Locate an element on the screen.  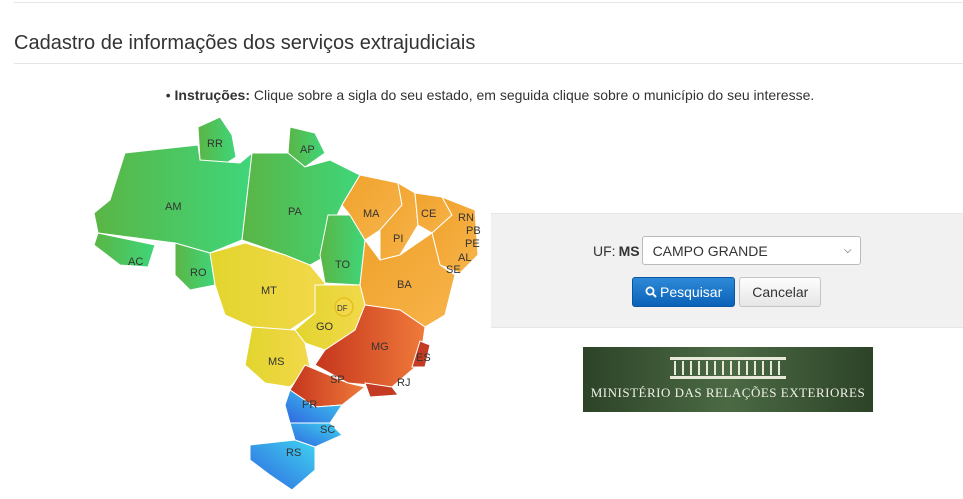
state-label: SE is located at coordinates (453, 270).